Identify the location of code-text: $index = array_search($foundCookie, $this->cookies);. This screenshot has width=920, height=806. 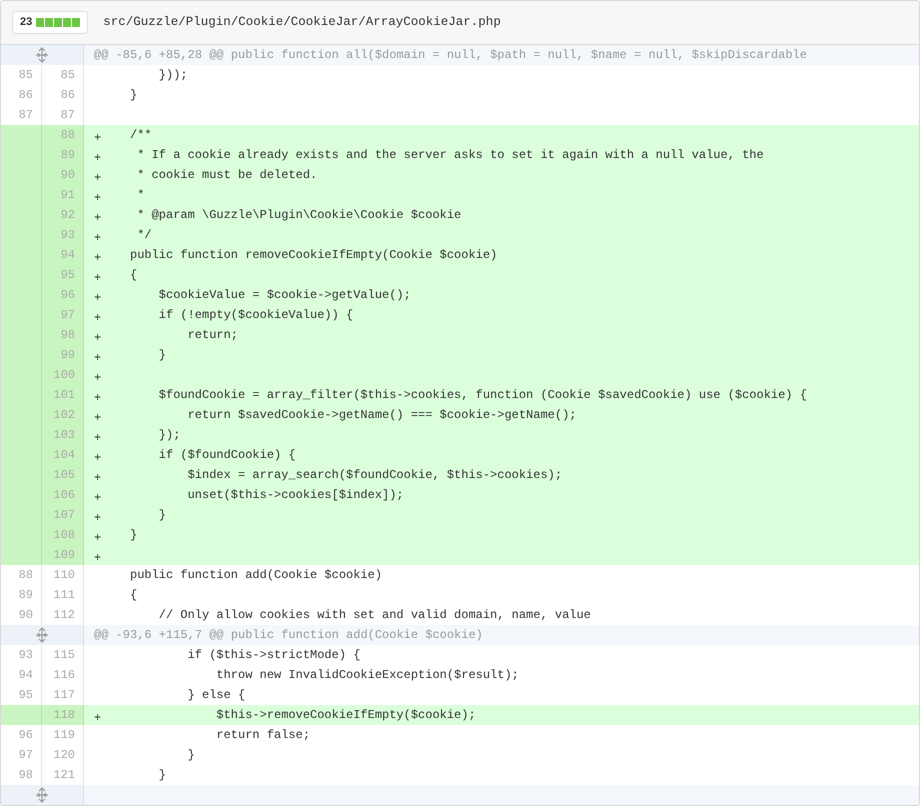
(374, 475).